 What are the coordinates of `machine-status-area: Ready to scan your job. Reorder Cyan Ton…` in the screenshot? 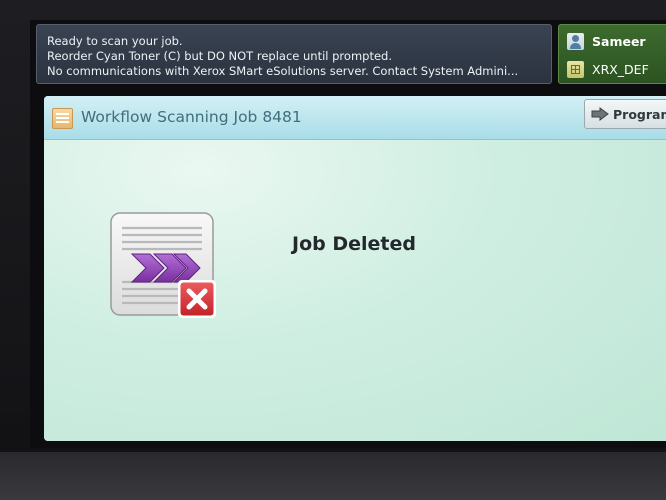 It's located at (294, 54).